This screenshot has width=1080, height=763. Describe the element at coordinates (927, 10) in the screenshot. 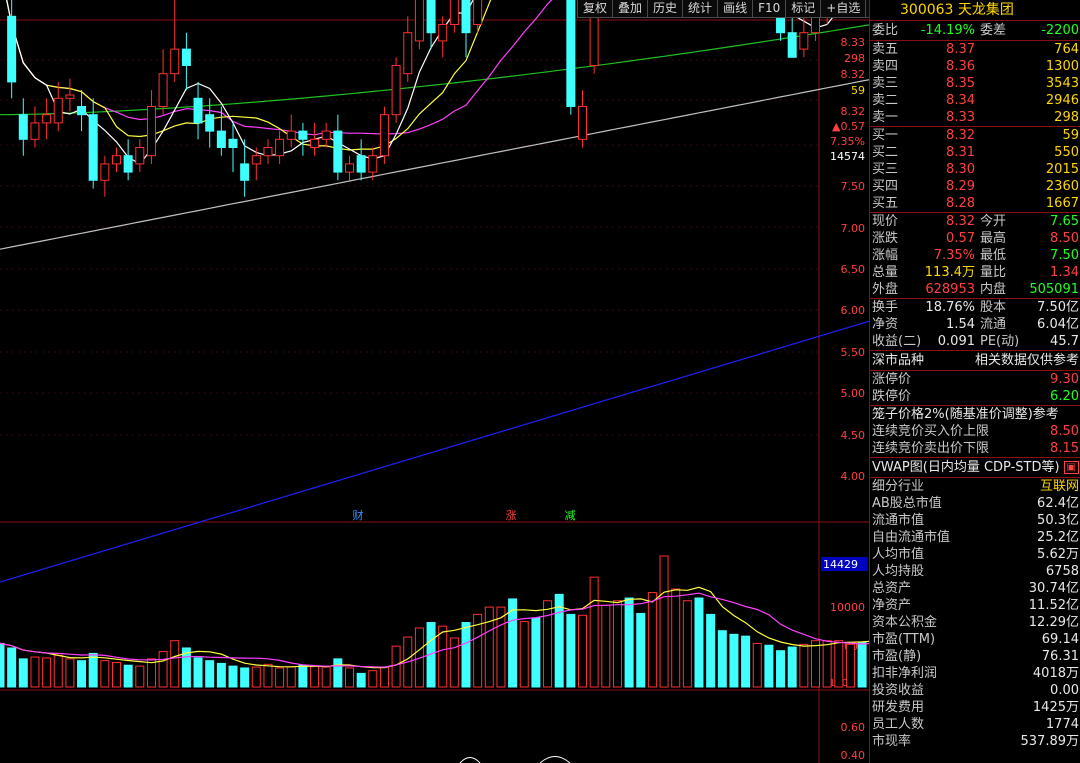

I see `stock-code: 300063` at that location.